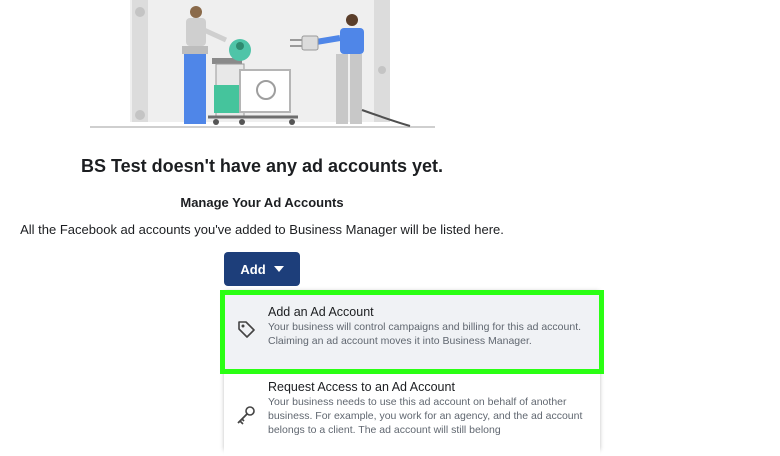 The image size is (780, 456). I want to click on add-button: Add, so click(262, 269).